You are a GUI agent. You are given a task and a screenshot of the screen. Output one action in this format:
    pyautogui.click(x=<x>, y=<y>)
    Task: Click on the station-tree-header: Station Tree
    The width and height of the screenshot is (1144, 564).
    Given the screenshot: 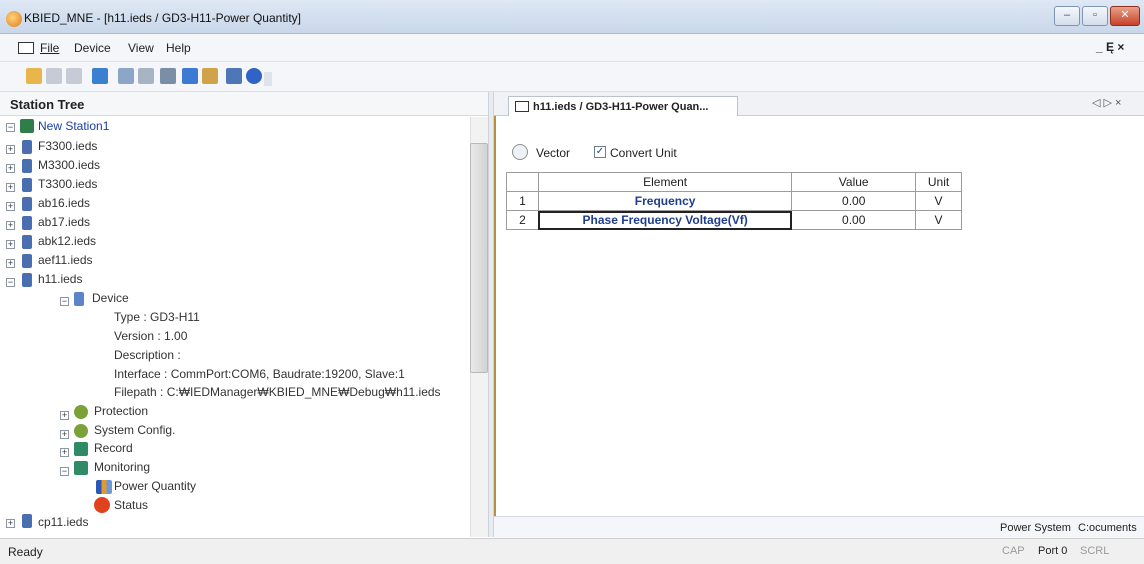 What is the action you would take?
    pyautogui.click(x=245, y=104)
    